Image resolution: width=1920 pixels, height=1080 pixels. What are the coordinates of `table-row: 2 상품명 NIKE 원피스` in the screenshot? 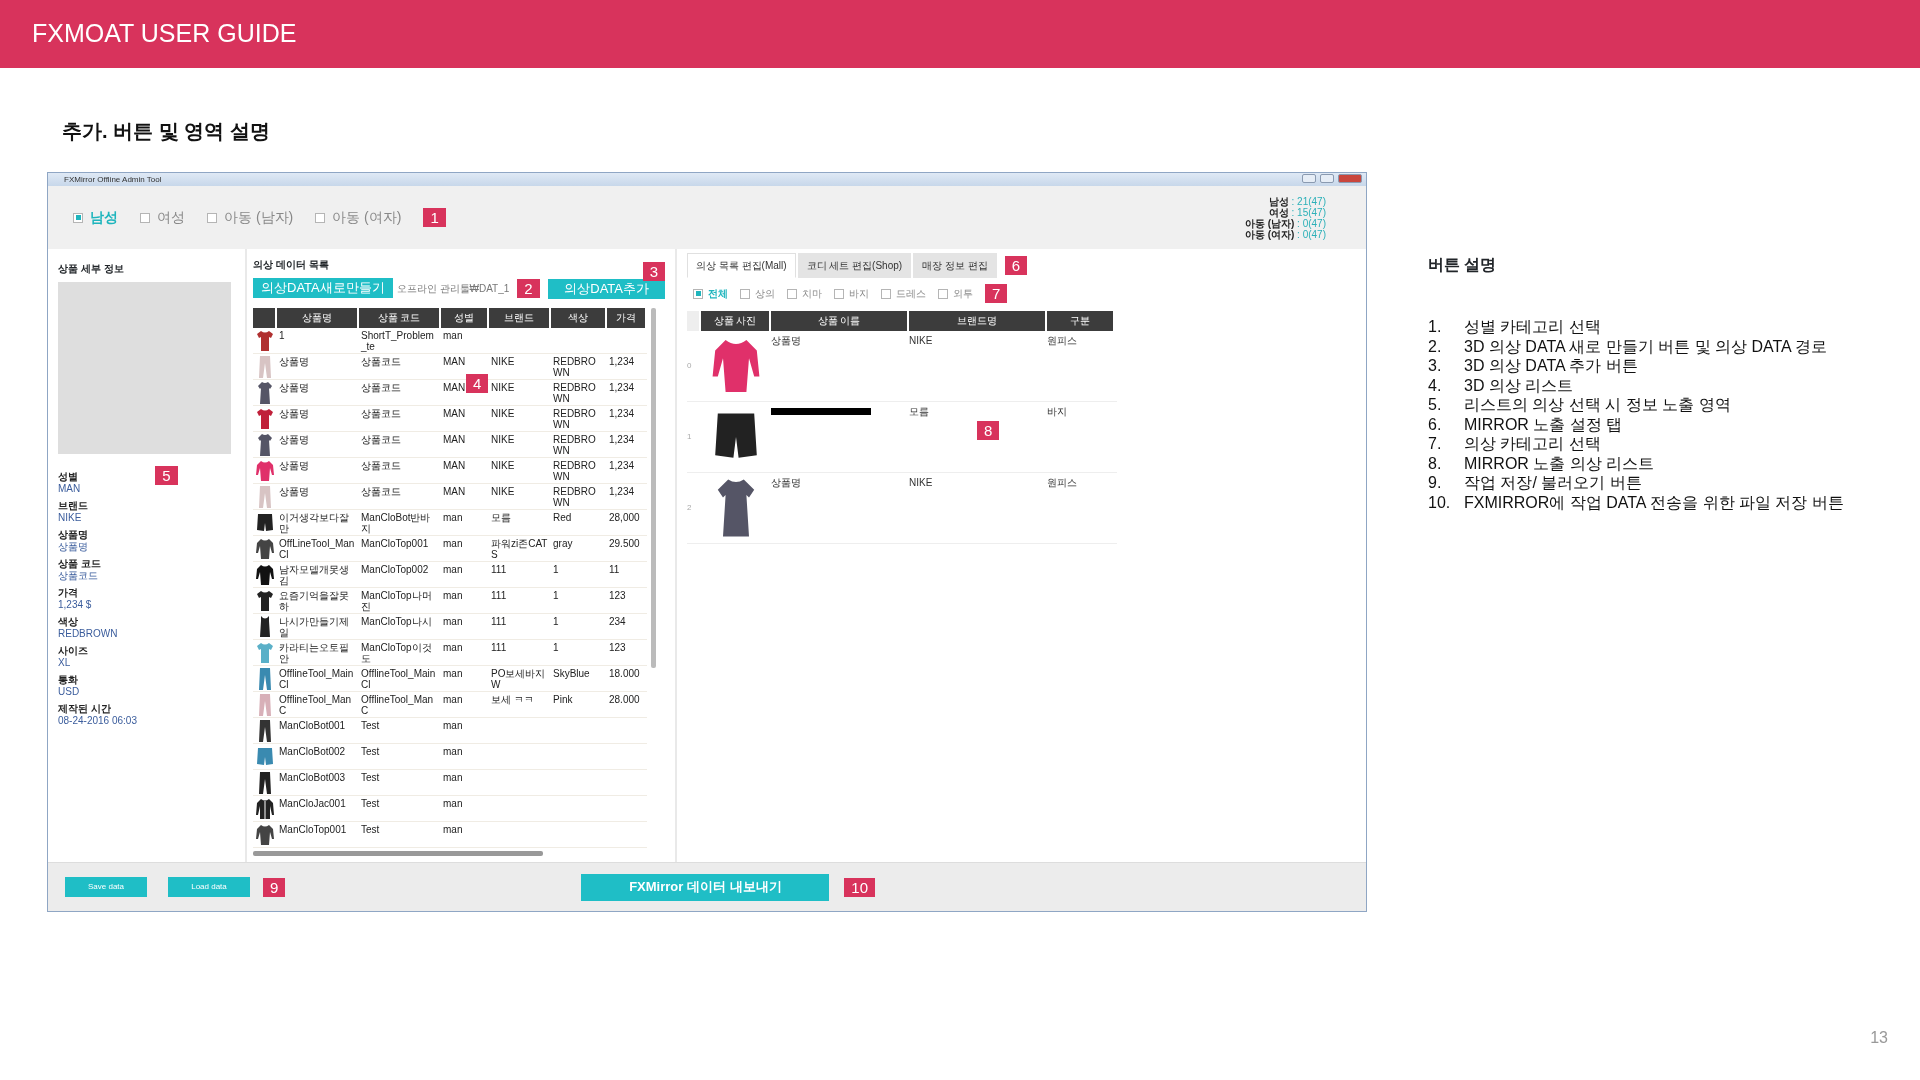 It's located at (902, 508).